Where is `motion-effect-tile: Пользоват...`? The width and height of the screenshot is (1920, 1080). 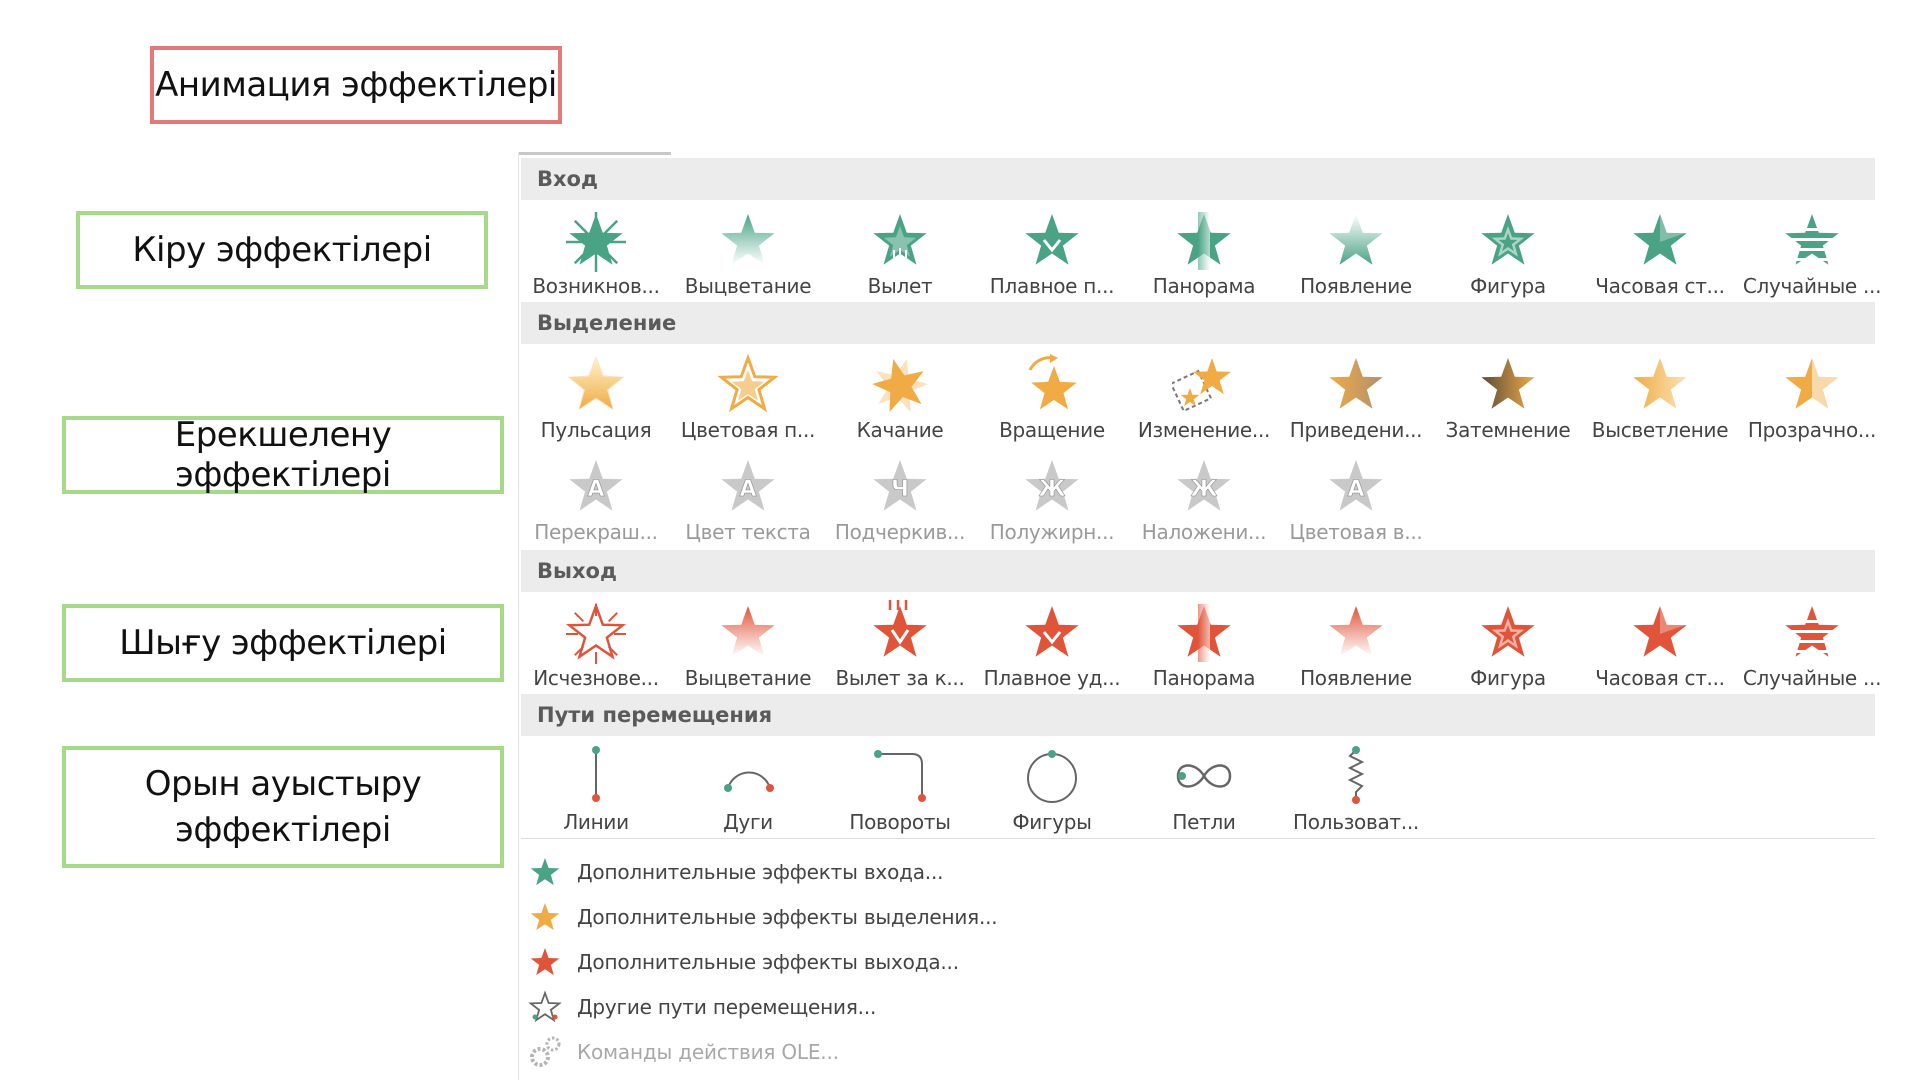 motion-effect-tile: Пользоват... is located at coordinates (1356, 786).